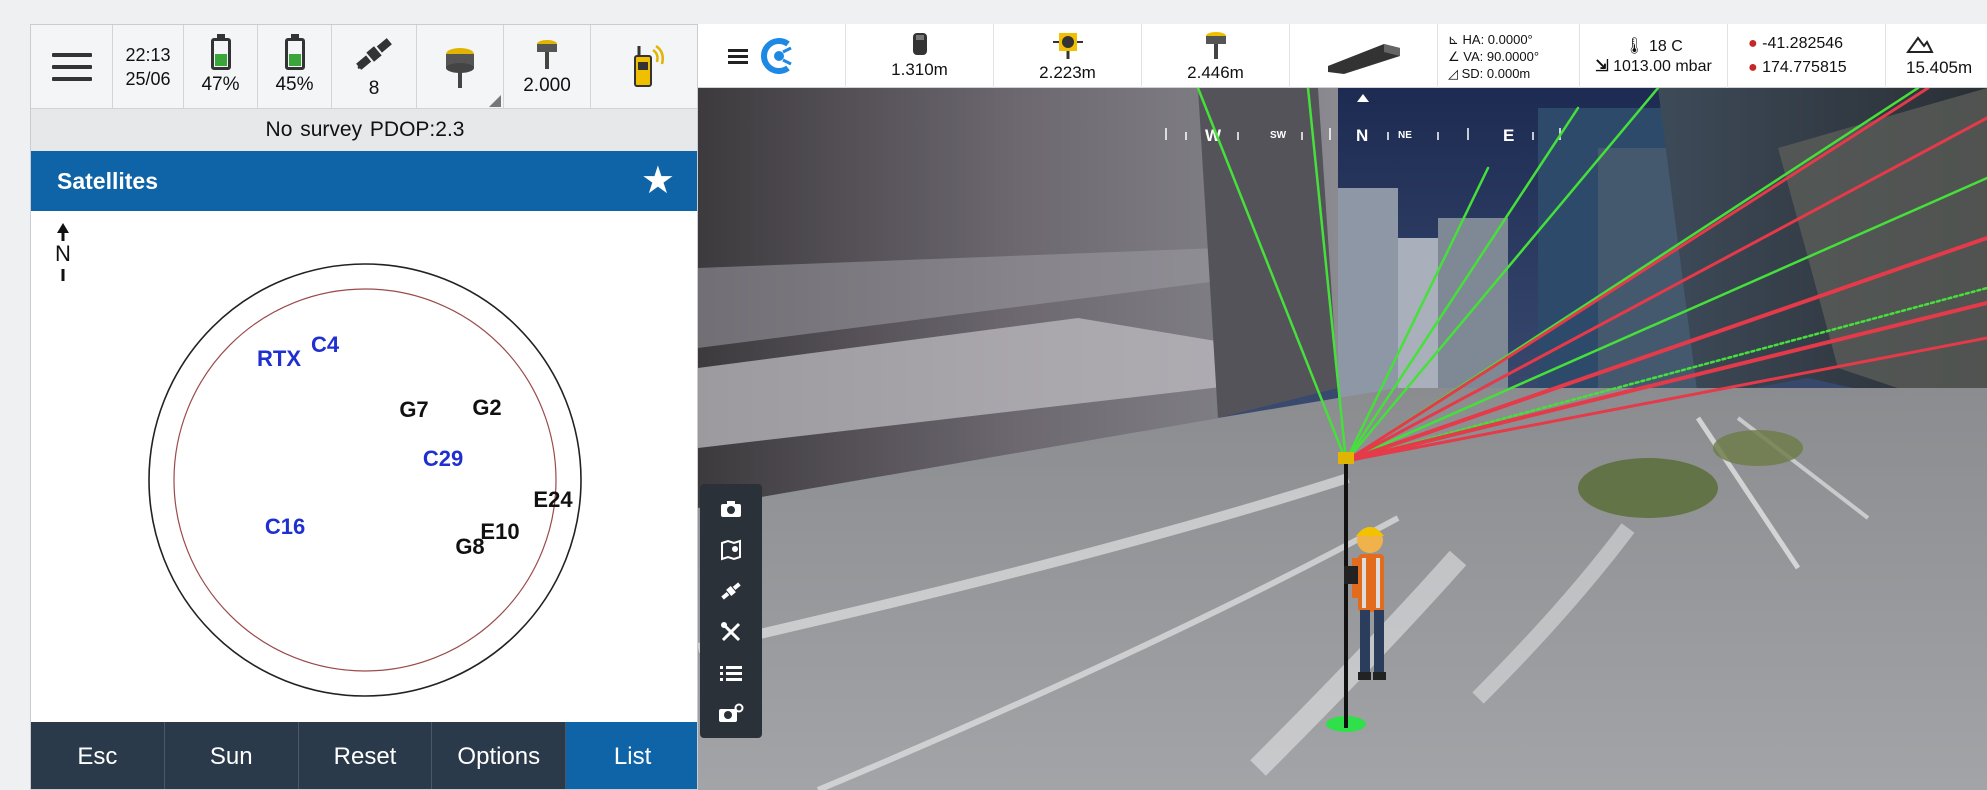  What do you see at coordinates (1363, 59) in the screenshot?
I see `scanner-icon` at bounding box center [1363, 59].